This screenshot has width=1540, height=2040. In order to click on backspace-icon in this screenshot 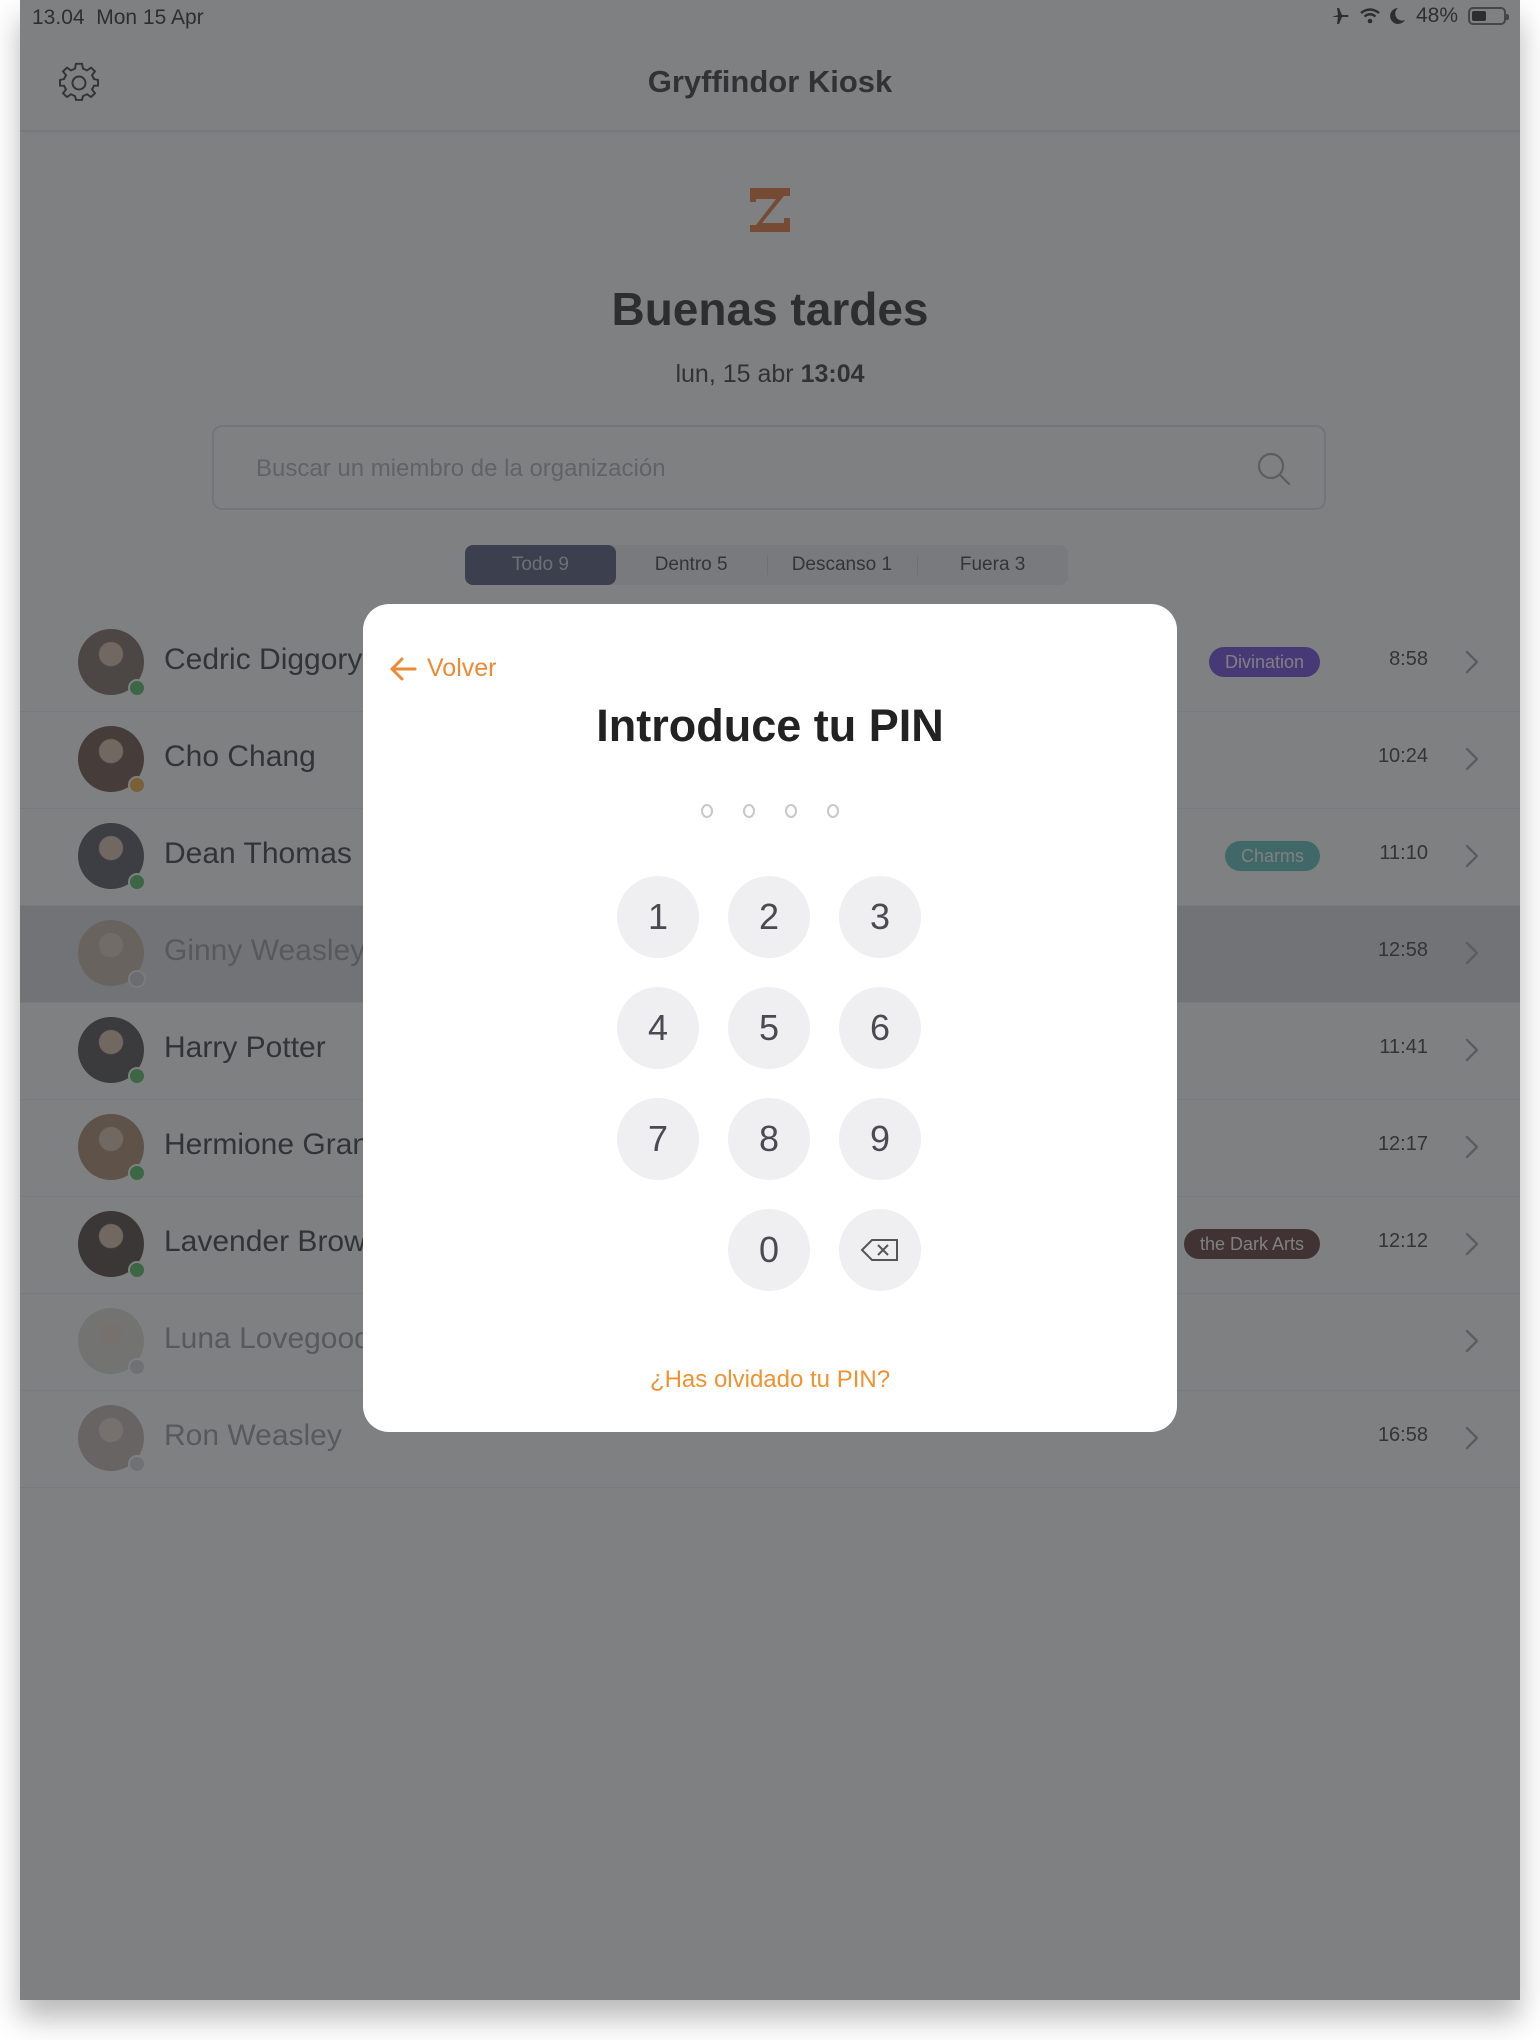, I will do `click(879, 1250)`.